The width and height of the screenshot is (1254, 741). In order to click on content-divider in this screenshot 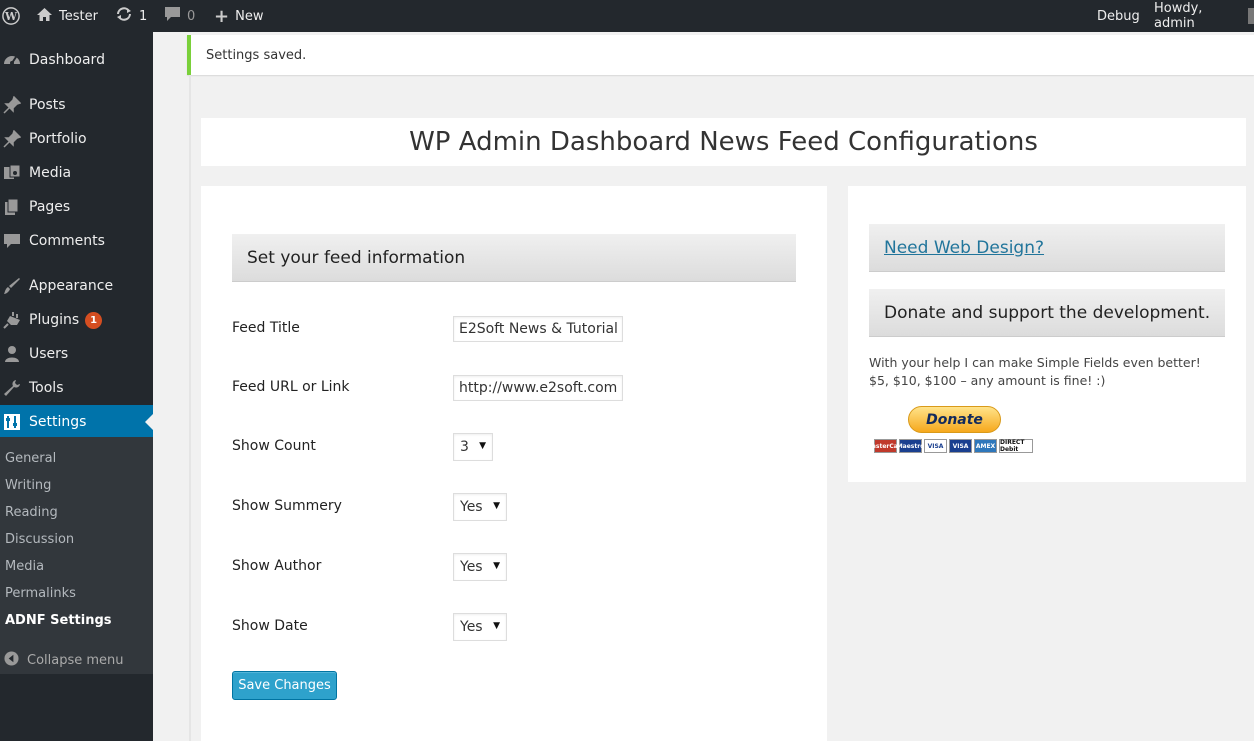, I will do `click(190, 408)`.